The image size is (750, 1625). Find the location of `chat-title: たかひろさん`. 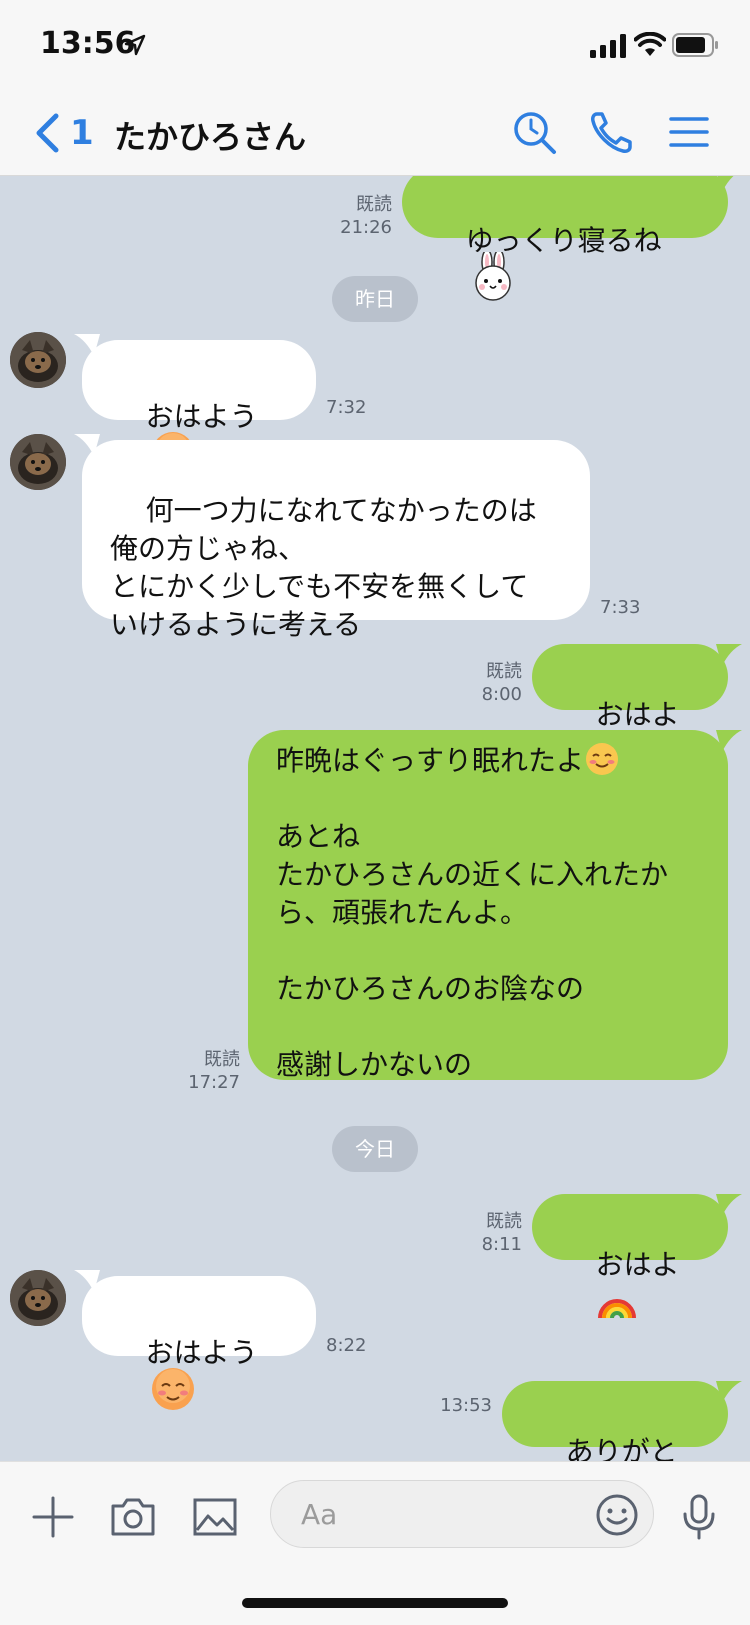

chat-title: たかひろさん is located at coordinates (210, 137).